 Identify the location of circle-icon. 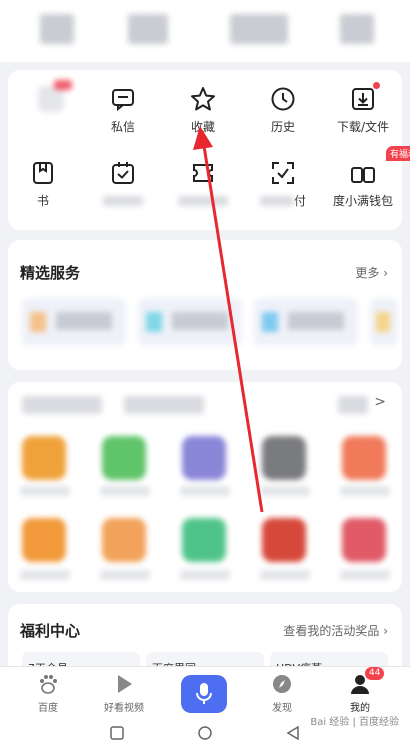
(205, 733).